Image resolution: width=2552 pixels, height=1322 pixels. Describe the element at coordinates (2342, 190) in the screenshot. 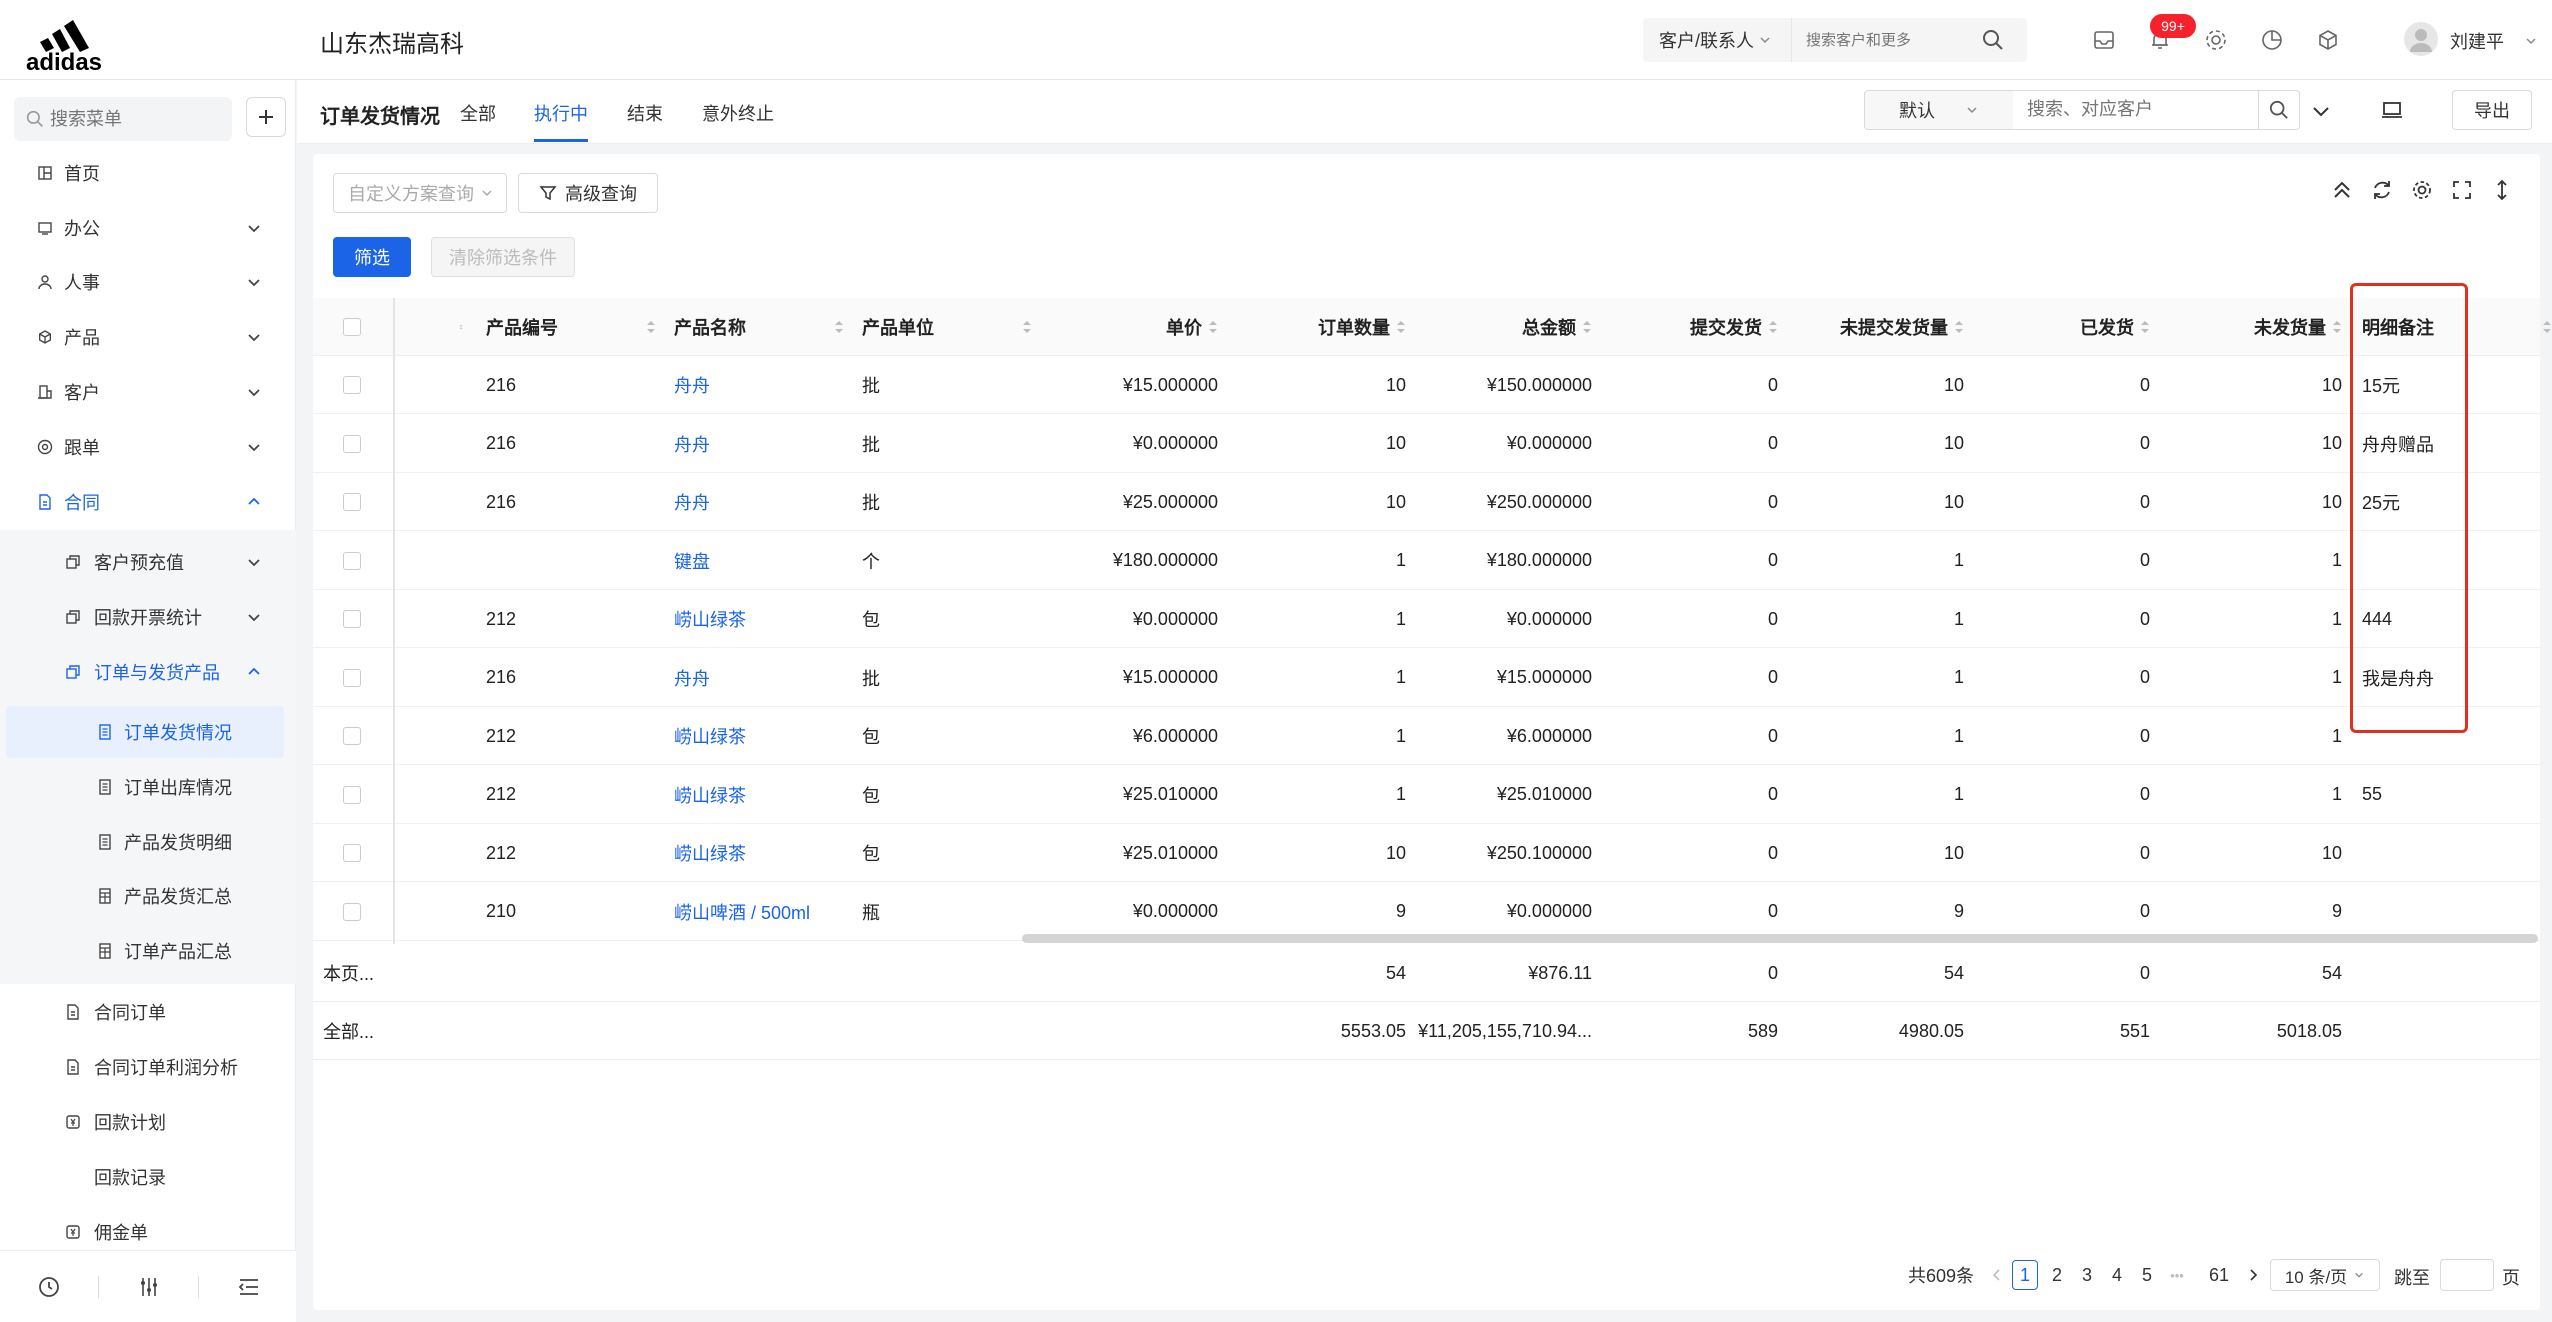

I see `collapse-up-icon` at that location.